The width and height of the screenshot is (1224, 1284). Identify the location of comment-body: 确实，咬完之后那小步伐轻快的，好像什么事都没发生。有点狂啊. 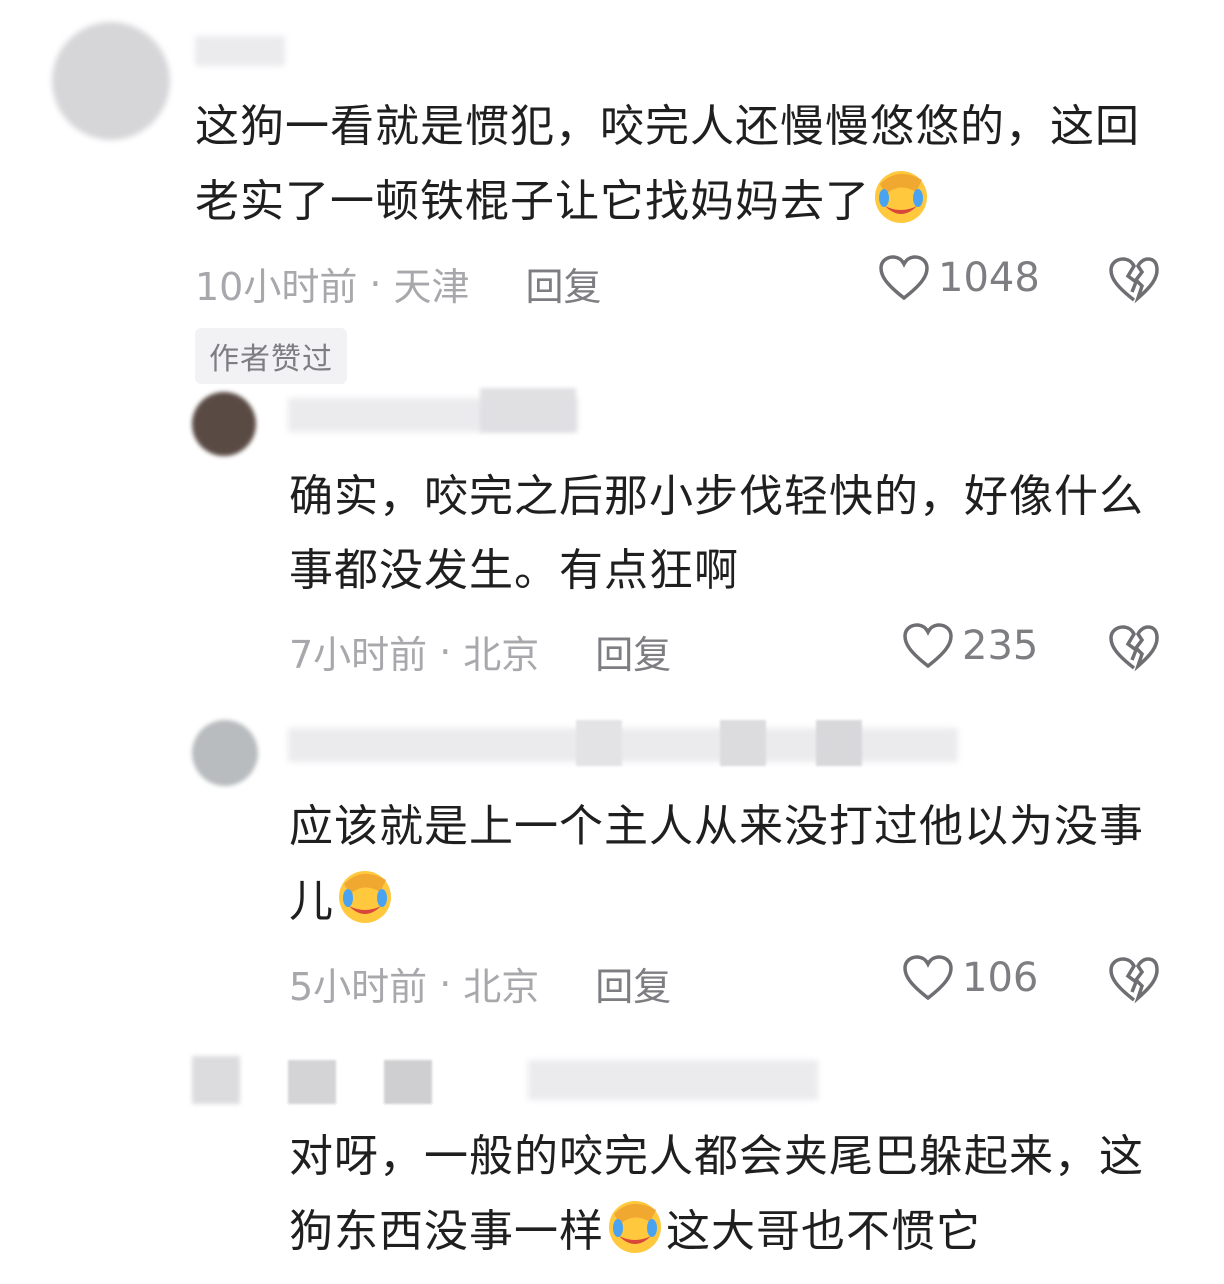
(729, 534).